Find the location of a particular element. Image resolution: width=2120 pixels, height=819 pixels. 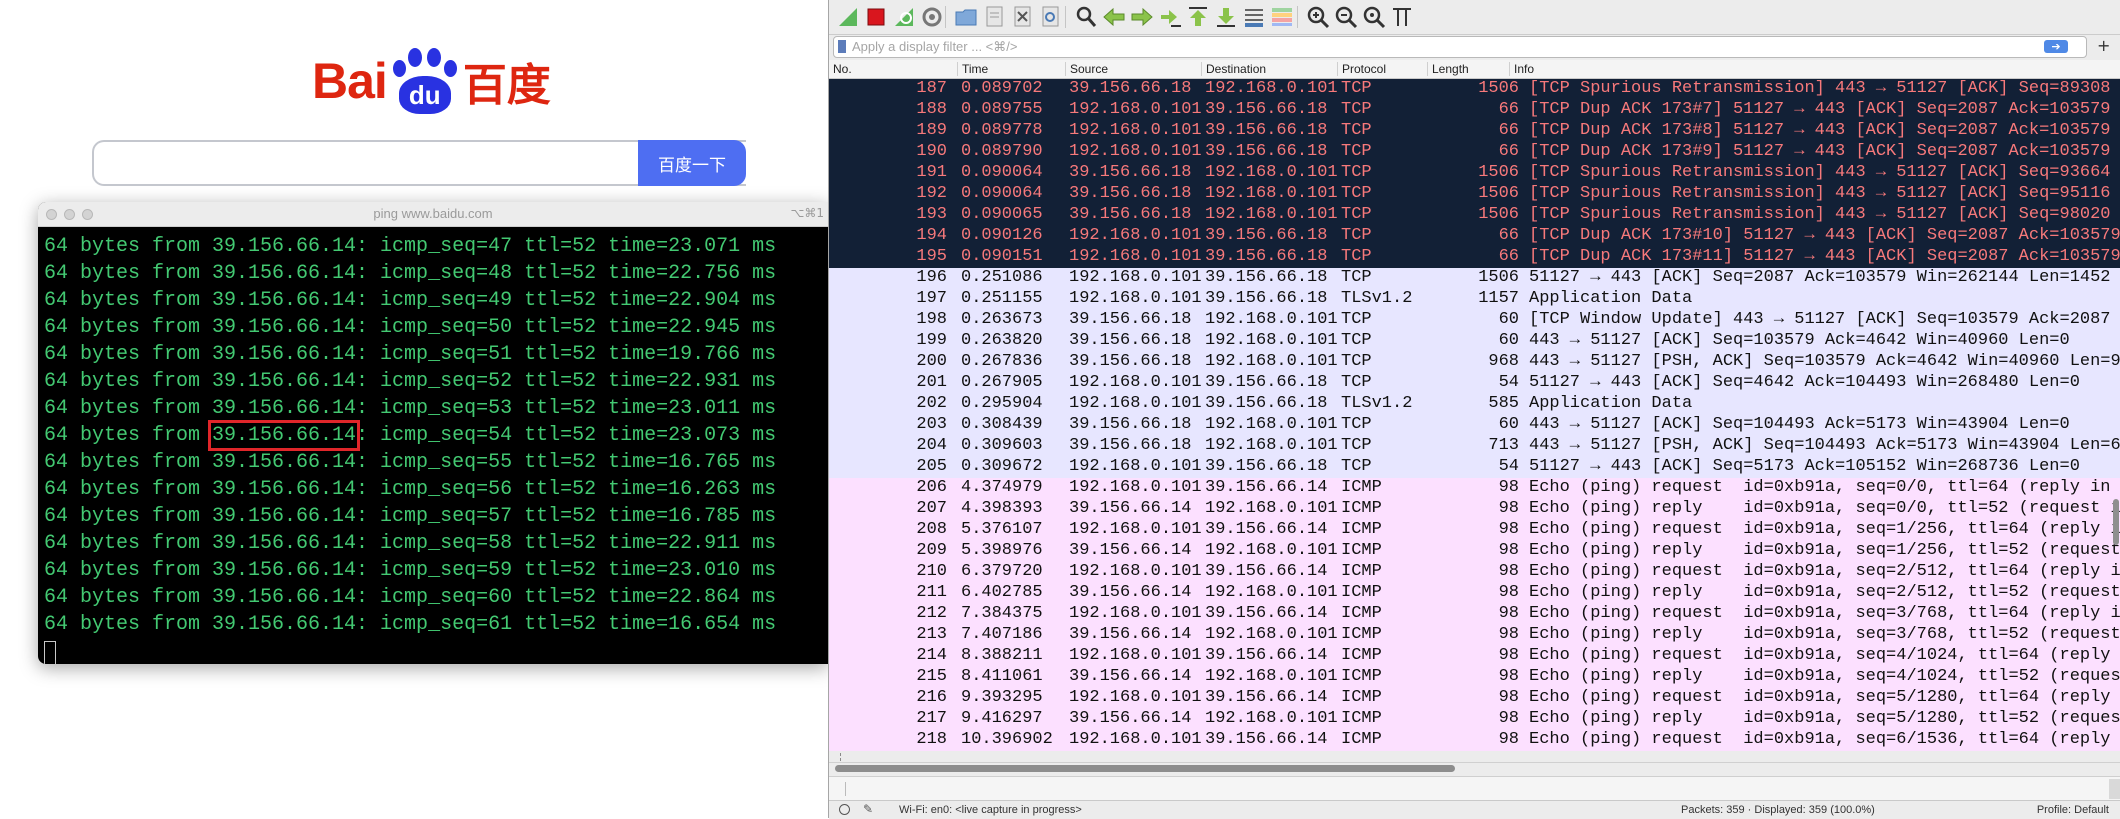

arrow-right-icon: ➔ is located at coordinates (2056, 46).